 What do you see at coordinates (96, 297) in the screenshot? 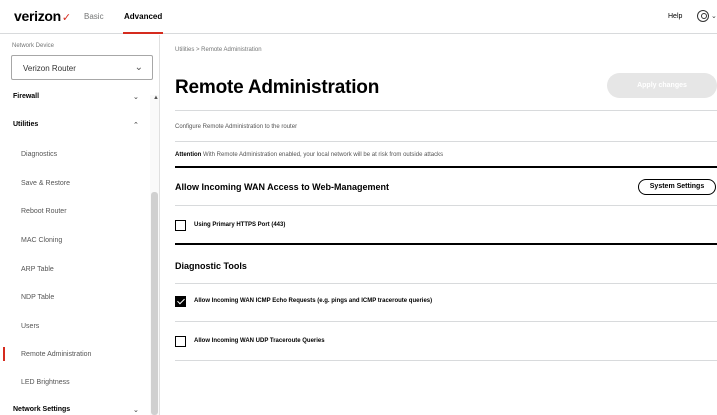
I see `sidebar-item-ndp-table: NDP Table` at bounding box center [96, 297].